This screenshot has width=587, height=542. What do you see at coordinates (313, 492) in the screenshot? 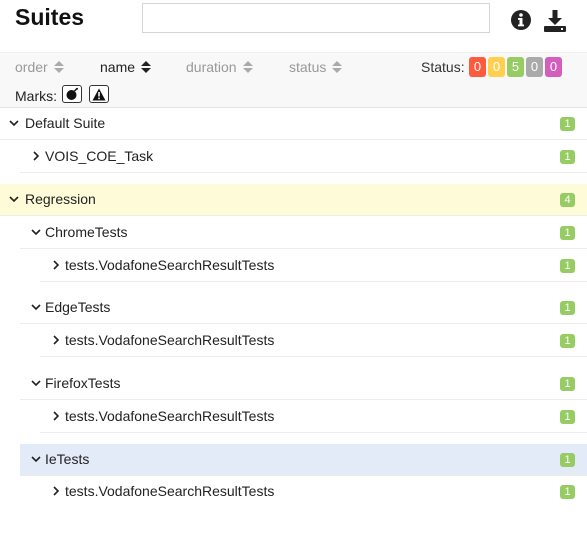
I see `tree-row-ie-vodafone-tests: tests.VodafoneSearchResultTests 1` at bounding box center [313, 492].